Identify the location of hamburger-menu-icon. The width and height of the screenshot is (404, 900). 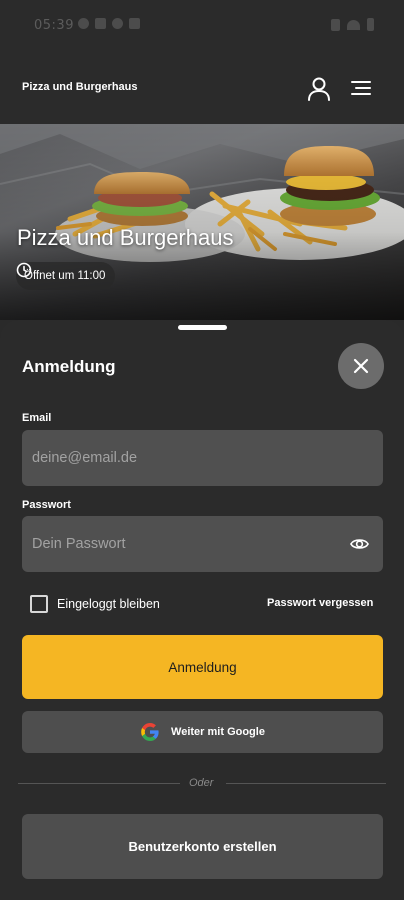
(361, 88).